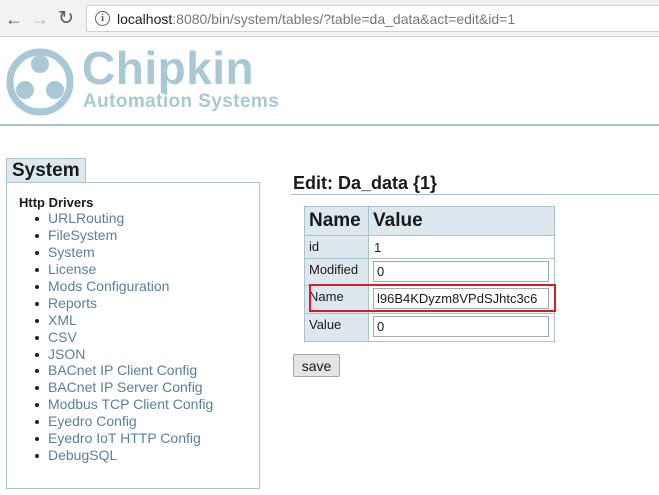 The image size is (659, 495). I want to click on row-key-modified: Modified, so click(337, 272).